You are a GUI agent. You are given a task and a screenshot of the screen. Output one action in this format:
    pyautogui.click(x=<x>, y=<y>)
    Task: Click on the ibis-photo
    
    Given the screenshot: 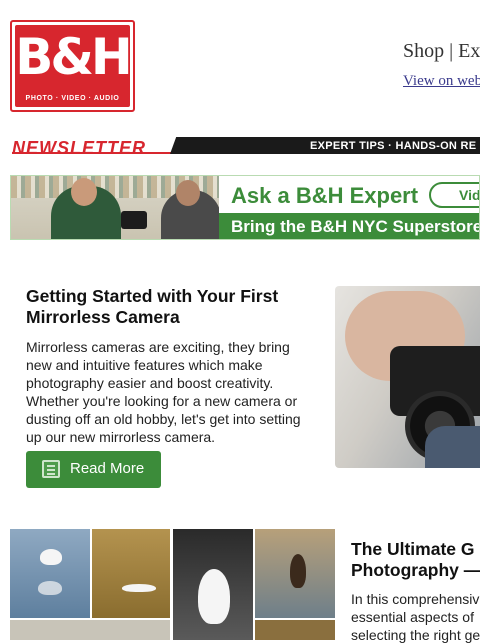 What is the action you would take?
    pyautogui.click(x=295, y=573)
    